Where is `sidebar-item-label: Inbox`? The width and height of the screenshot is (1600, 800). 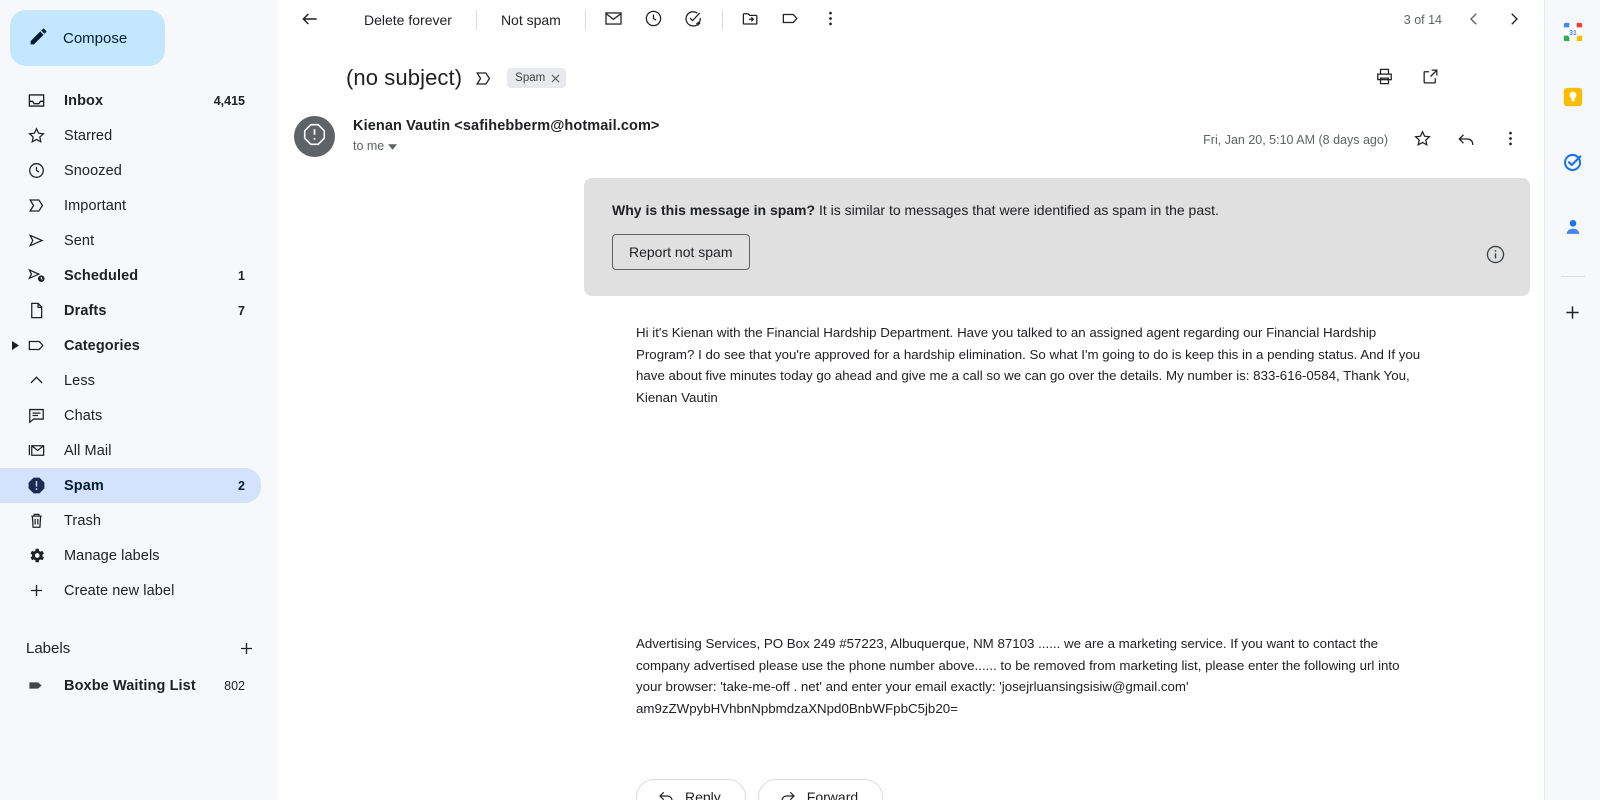 sidebar-item-label: Inbox is located at coordinates (84, 100).